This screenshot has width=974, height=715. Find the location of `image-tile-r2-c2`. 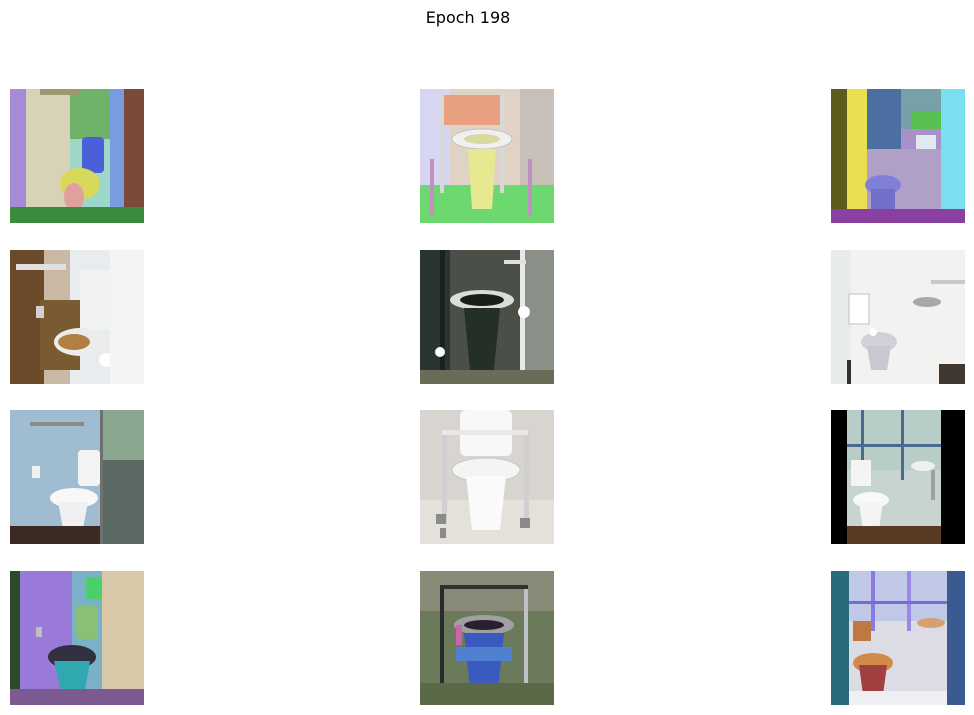

image-tile-r2-c2 is located at coordinates (487, 317).